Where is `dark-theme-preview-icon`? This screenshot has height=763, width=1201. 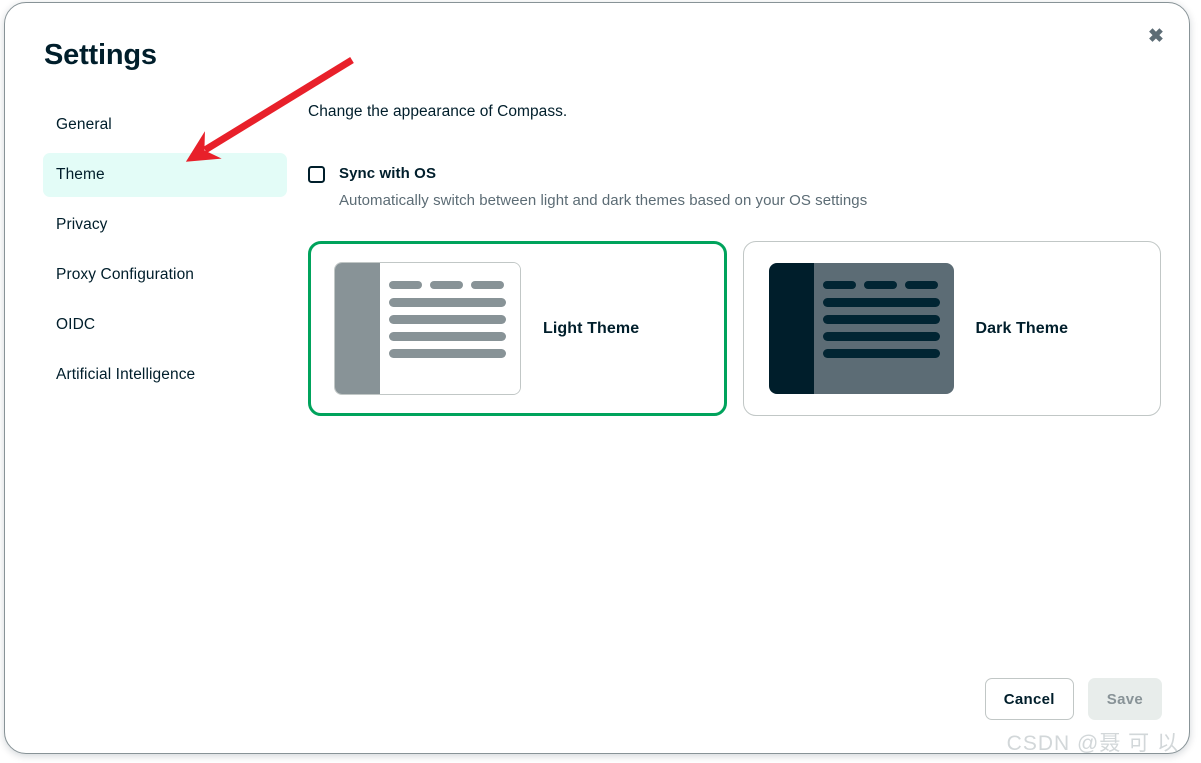
dark-theme-preview-icon is located at coordinates (861, 328).